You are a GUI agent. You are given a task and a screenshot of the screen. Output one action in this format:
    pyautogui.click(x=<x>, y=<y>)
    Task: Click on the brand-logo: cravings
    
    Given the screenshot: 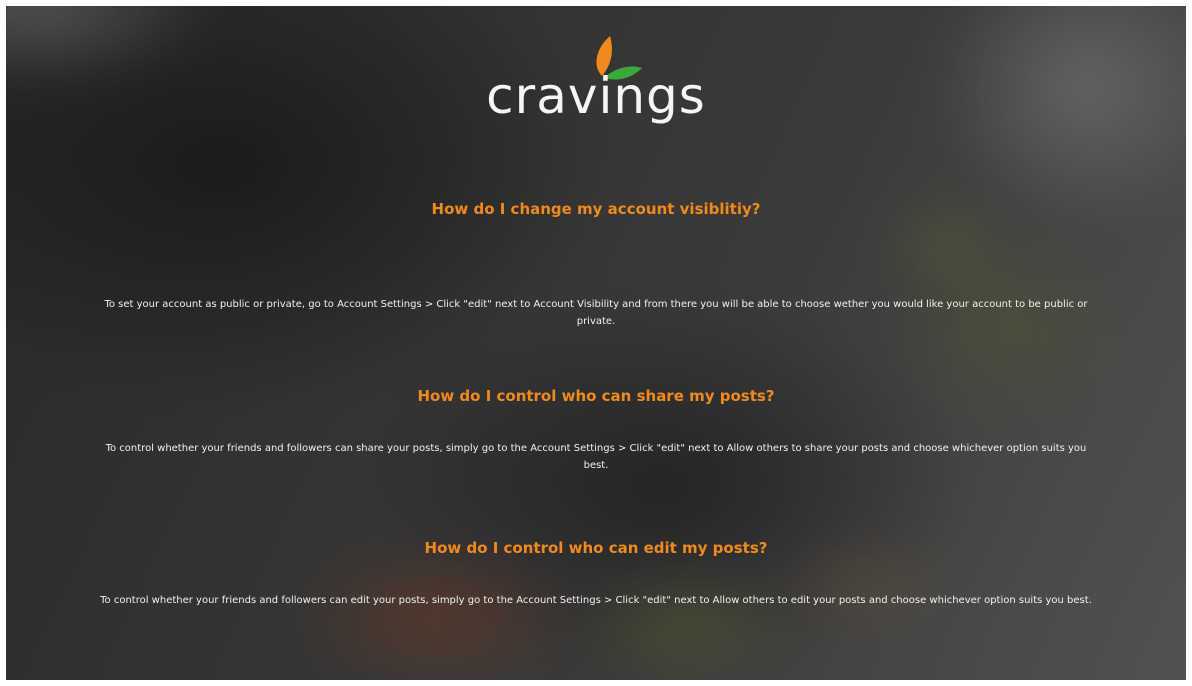 What is the action you would take?
    pyautogui.click(x=596, y=80)
    